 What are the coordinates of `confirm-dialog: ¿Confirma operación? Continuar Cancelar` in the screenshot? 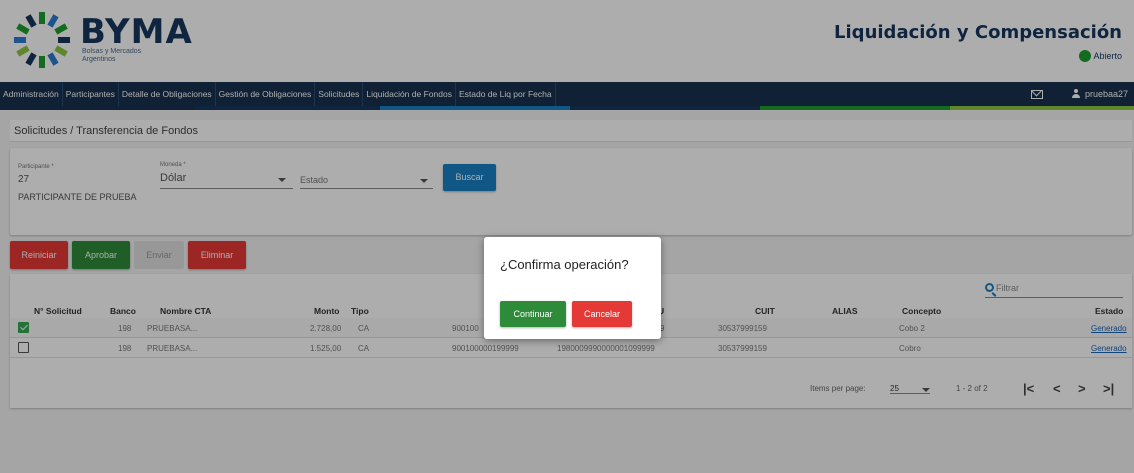 It's located at (572, 288).